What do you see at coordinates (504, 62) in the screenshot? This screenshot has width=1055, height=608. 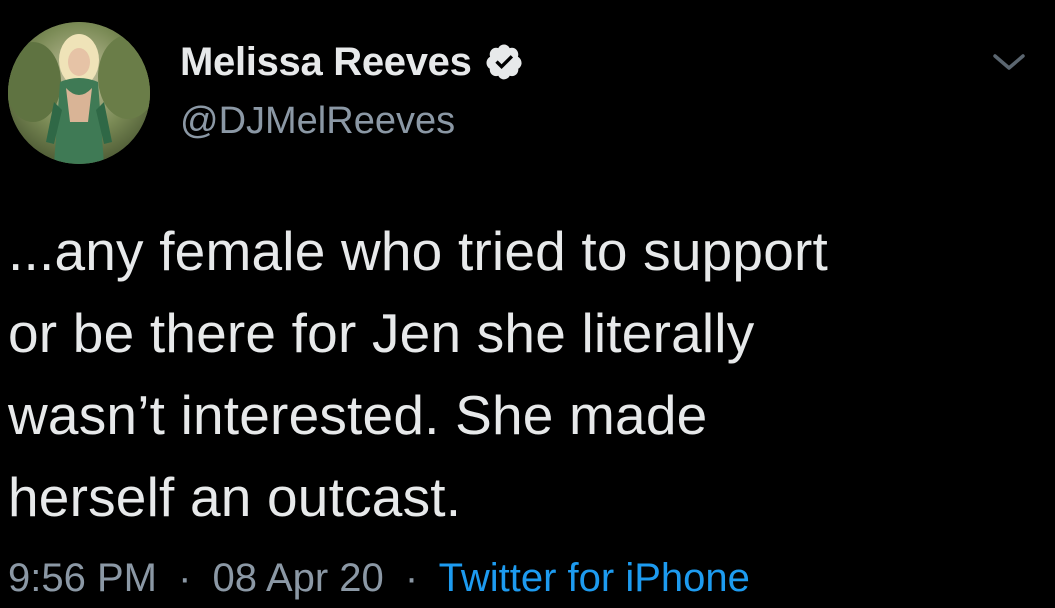 I see `verified-badge-icon` at bounding box center [504, 62].